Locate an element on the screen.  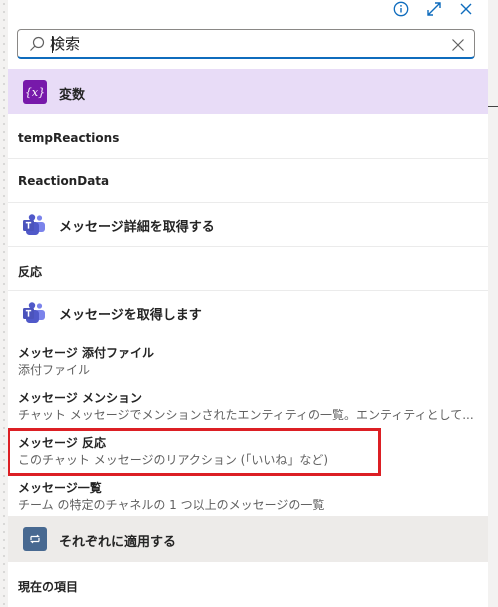
list-item-label: メッセージ 反応 is located at coordinates (62, 443).